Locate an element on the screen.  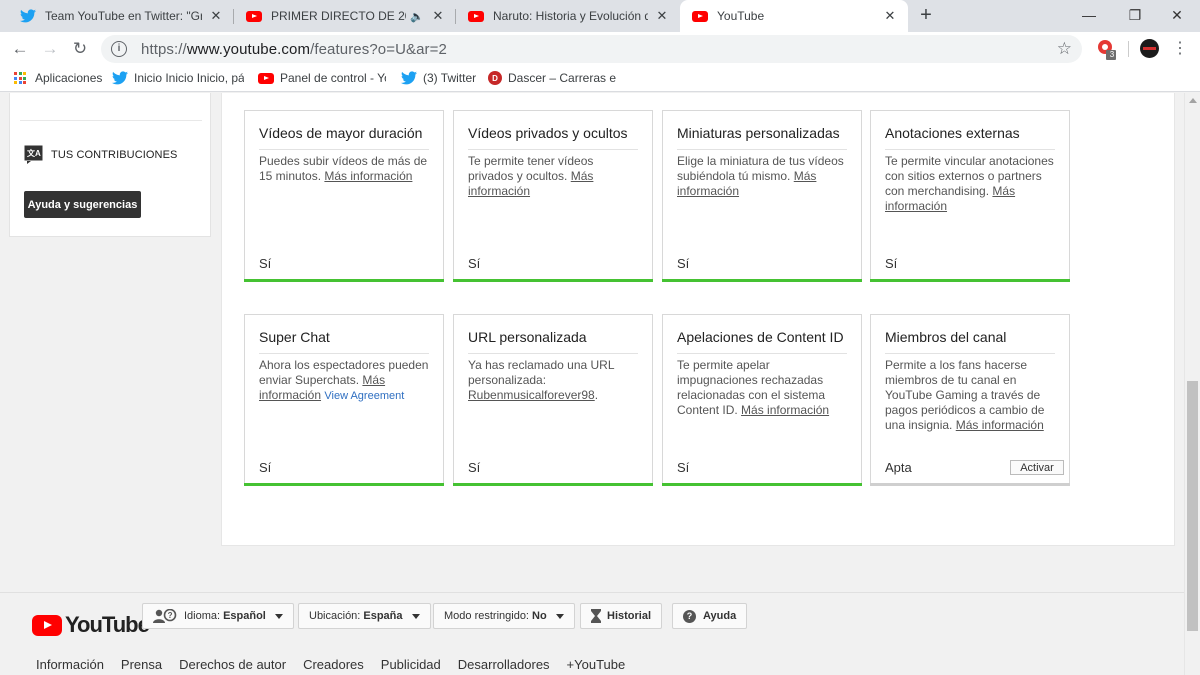
bookmark-twitter: (3) Twitter is located at coordinates (438, 78).